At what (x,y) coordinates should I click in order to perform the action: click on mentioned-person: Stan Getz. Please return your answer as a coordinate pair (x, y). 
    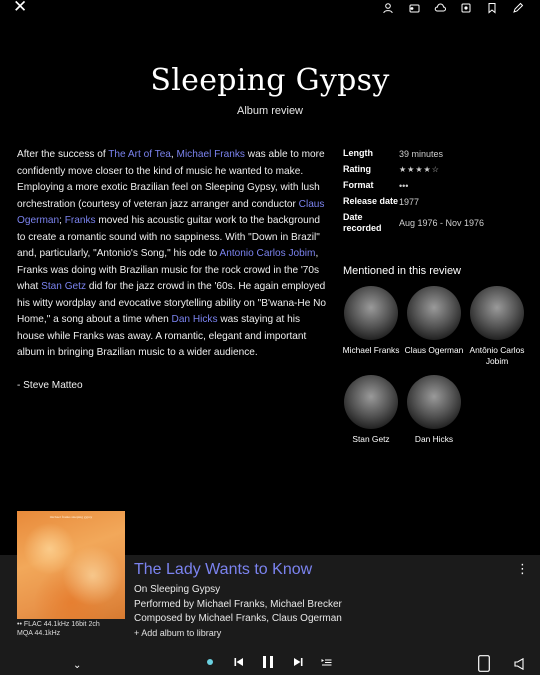
    Looking at the image, I should click on (371, 410).